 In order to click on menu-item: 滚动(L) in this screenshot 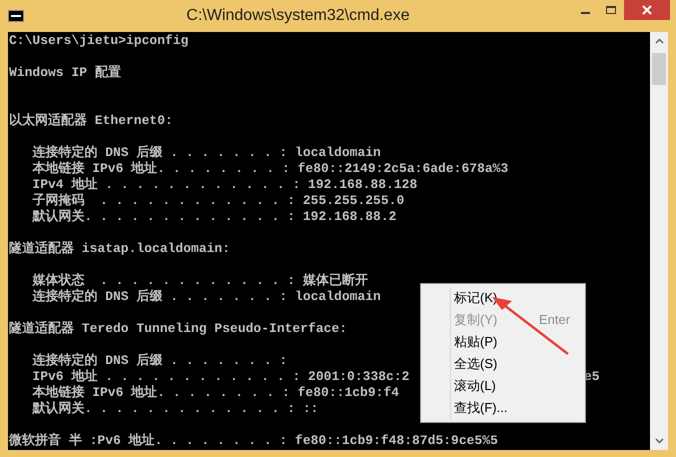, I will do `click(503, 386)`.